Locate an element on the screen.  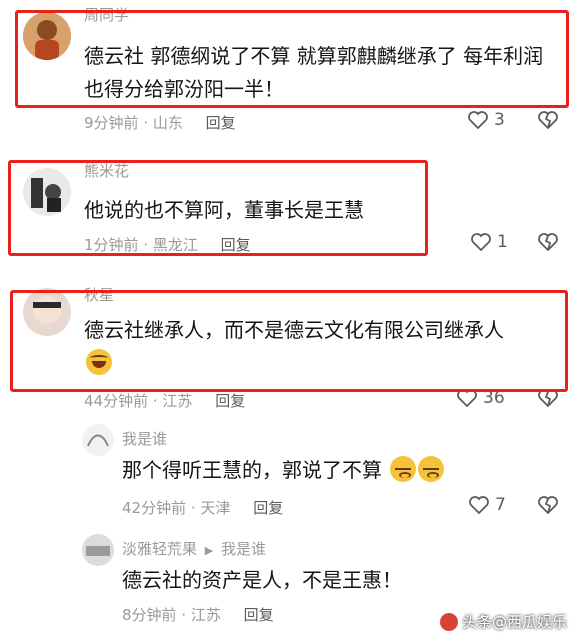
like-button: 7 is located at coordinates (487, 505).